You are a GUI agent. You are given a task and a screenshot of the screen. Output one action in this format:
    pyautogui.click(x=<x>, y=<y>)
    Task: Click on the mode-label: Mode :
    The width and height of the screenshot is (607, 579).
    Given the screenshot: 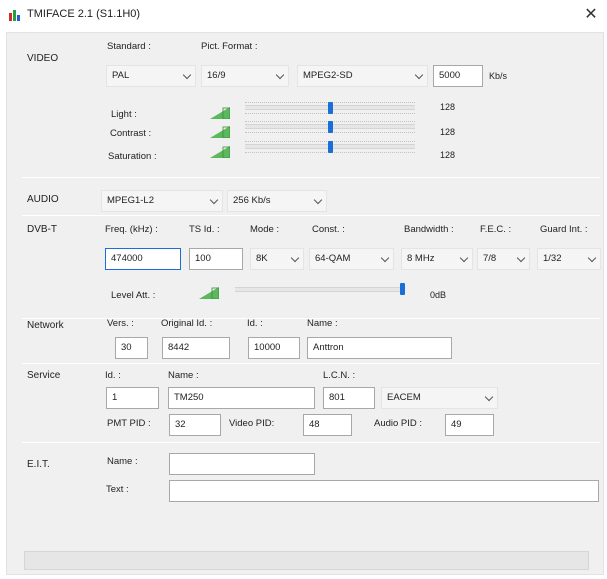 What is the action you would take?
    pyautogui.click(x=265, y=229)
    